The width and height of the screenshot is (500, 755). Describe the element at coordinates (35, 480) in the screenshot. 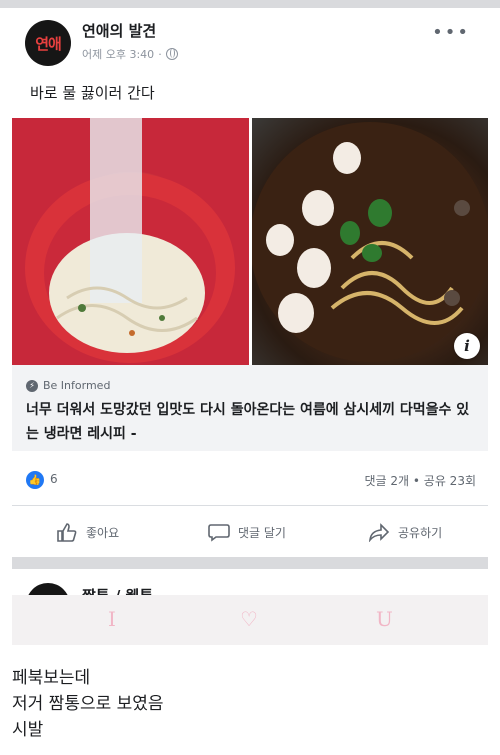

I see `like-reaction-icon: 👍` at that location.